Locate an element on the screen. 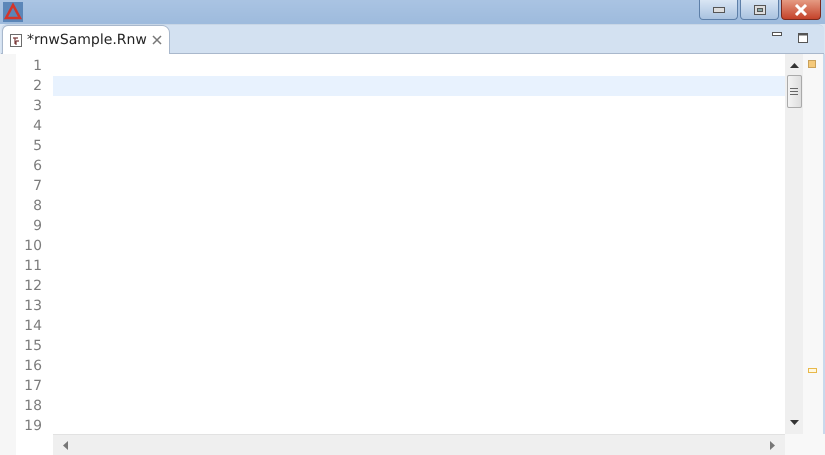 Image resolution: width=825 pixels, height=455 pixels. line-number: 11 is located at coordinates (33, 266).